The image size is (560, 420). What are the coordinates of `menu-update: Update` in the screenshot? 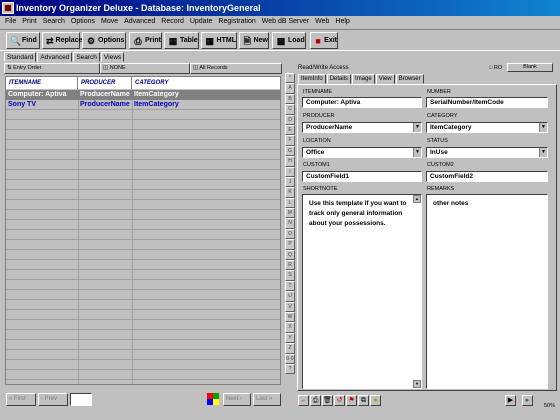 It's located at (201, 22).